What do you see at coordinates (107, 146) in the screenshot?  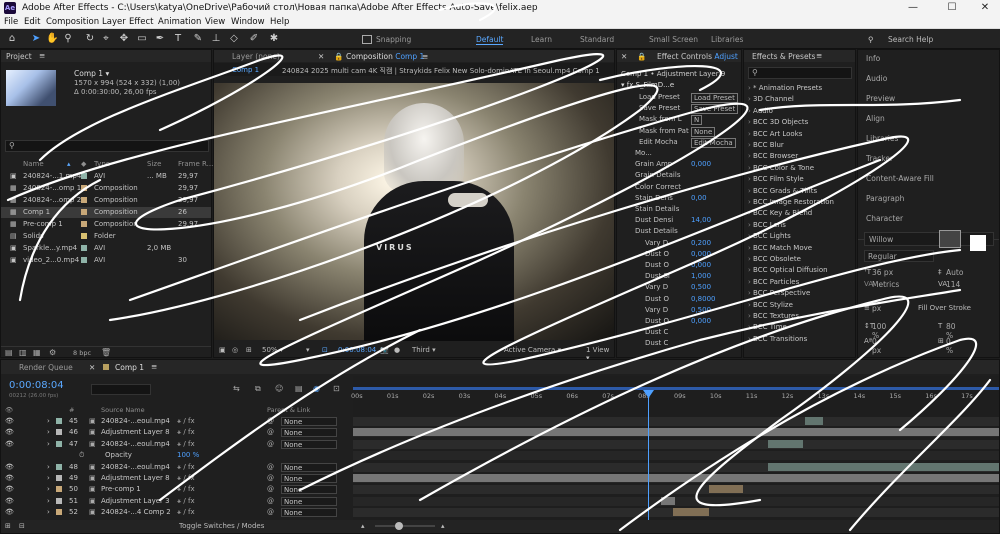 I see `project-search-input: ⚲` at bounding box center [107, 146].